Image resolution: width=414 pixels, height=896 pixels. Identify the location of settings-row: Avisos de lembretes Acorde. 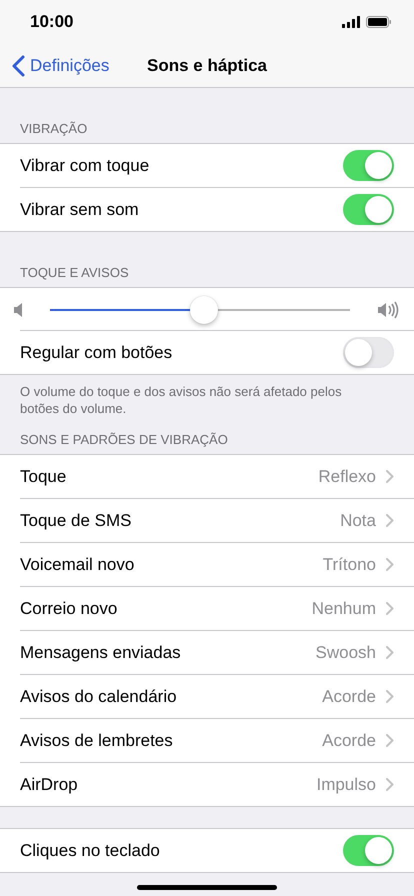
(217, 741).